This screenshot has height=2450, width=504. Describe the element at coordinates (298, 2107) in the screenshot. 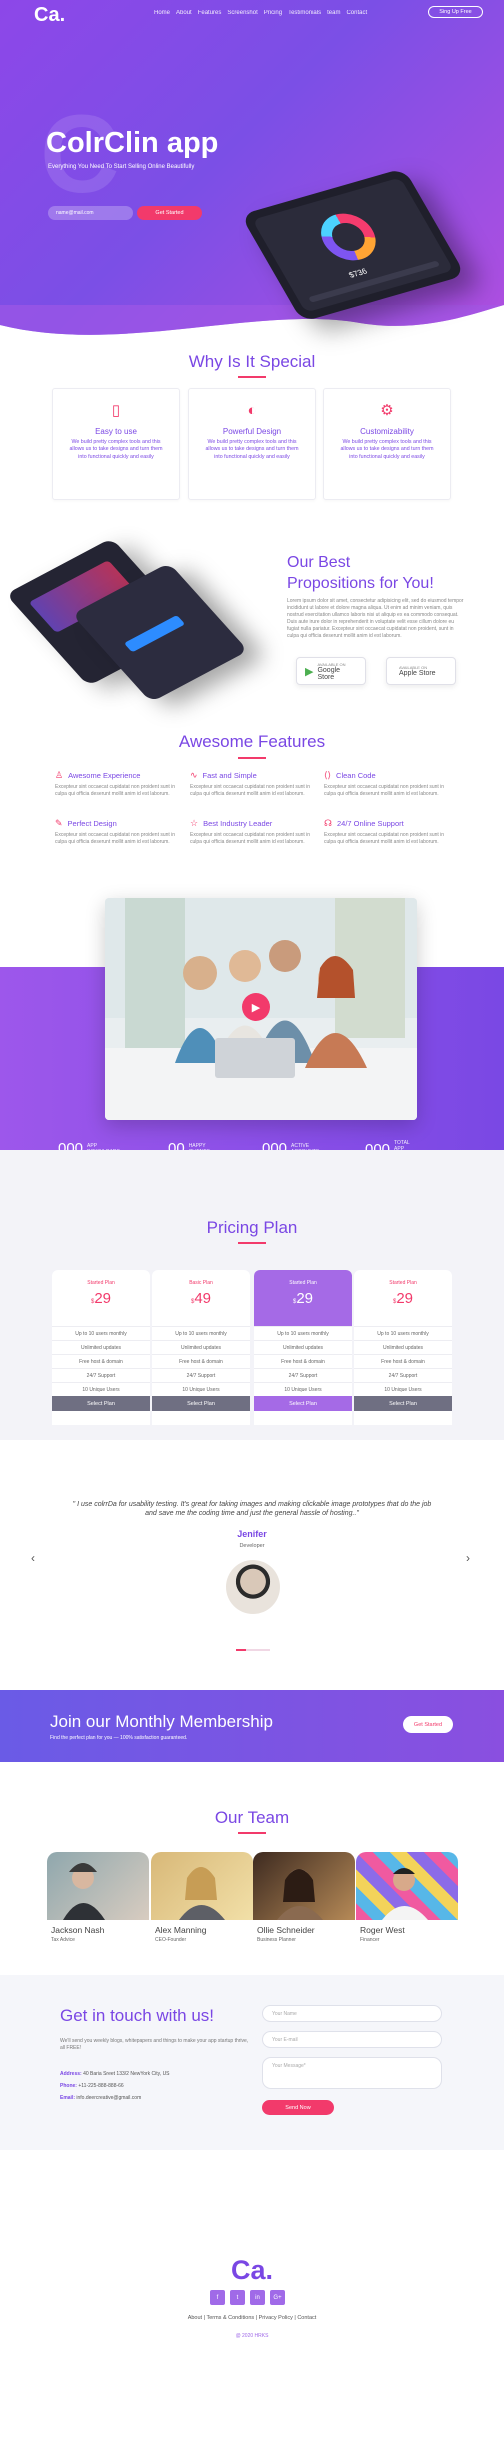

I see `send-now-button: Send Now` at that location.